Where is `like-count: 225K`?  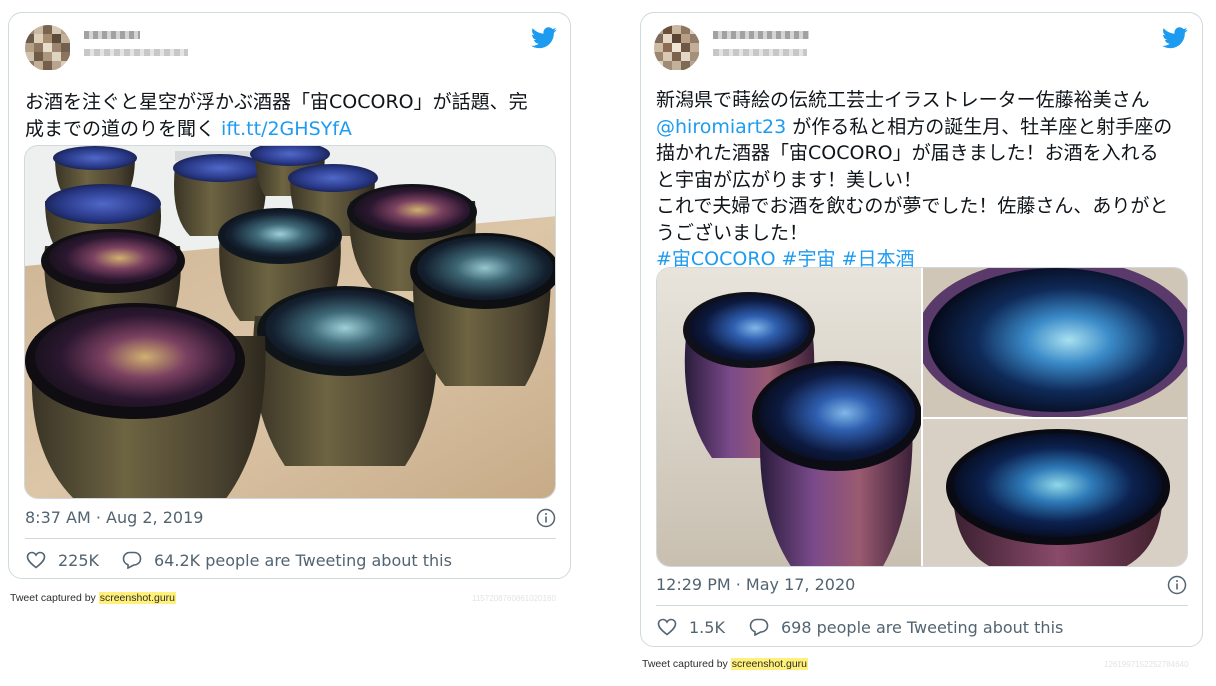
like-count: 225K is located at coordinates (79, 560).